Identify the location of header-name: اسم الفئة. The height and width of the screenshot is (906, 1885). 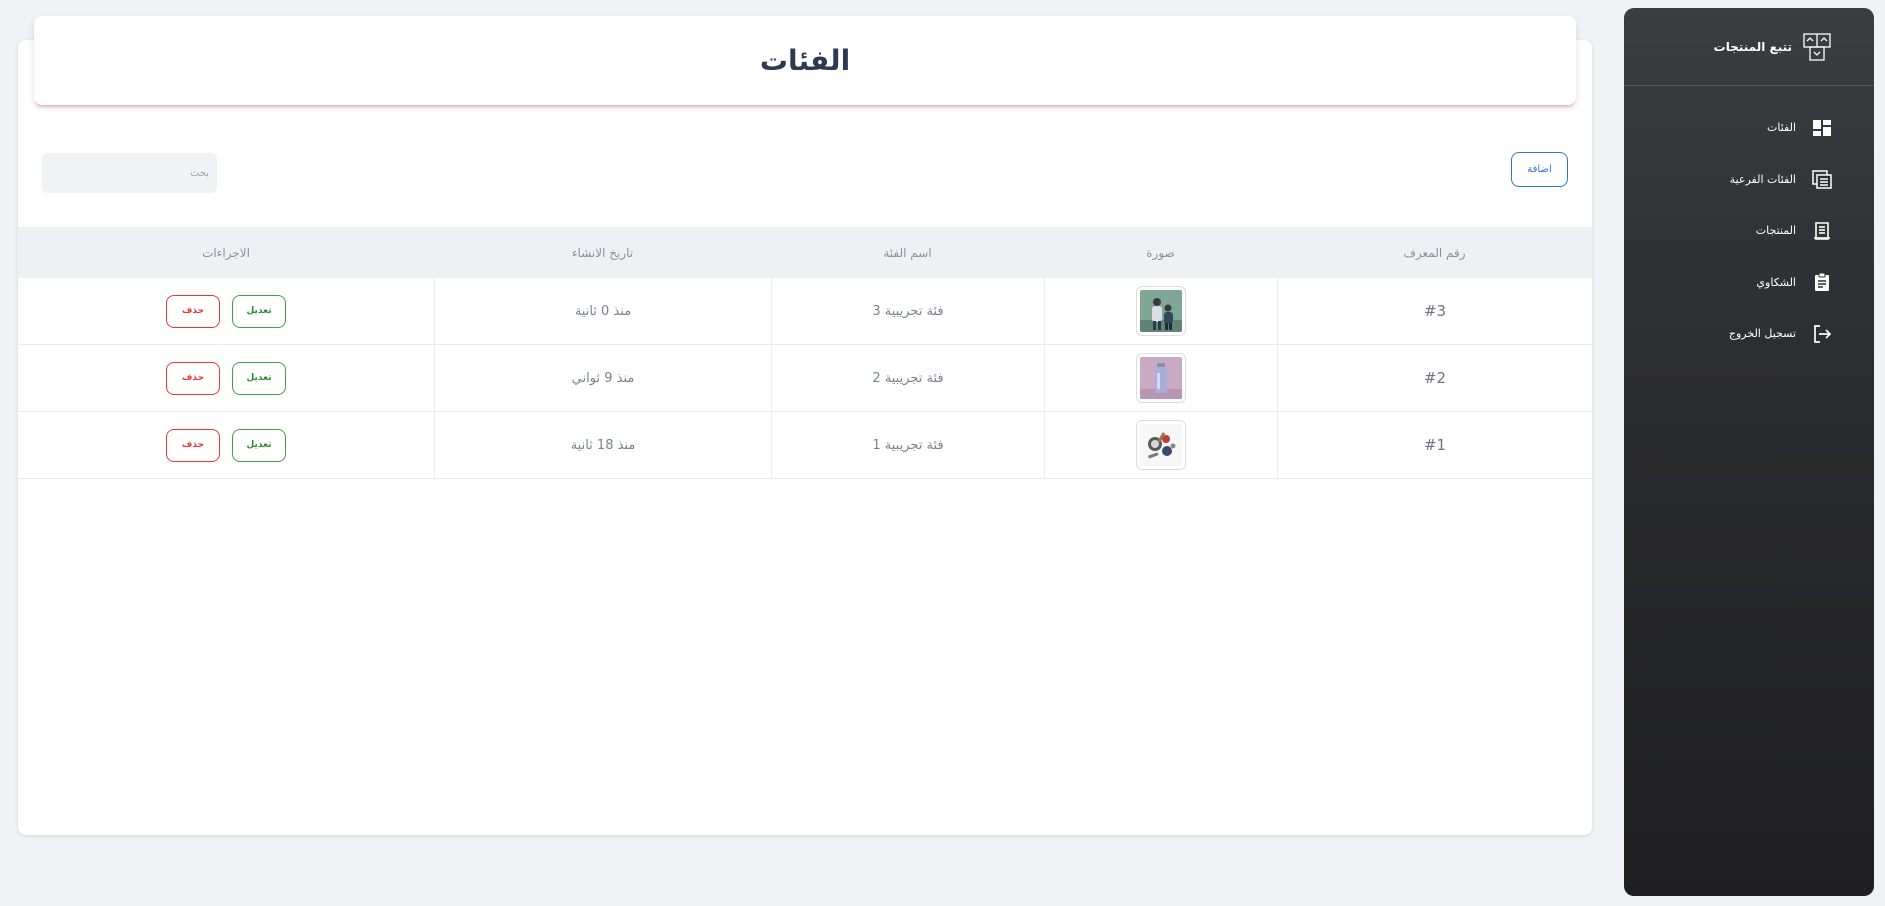
(907, 252).